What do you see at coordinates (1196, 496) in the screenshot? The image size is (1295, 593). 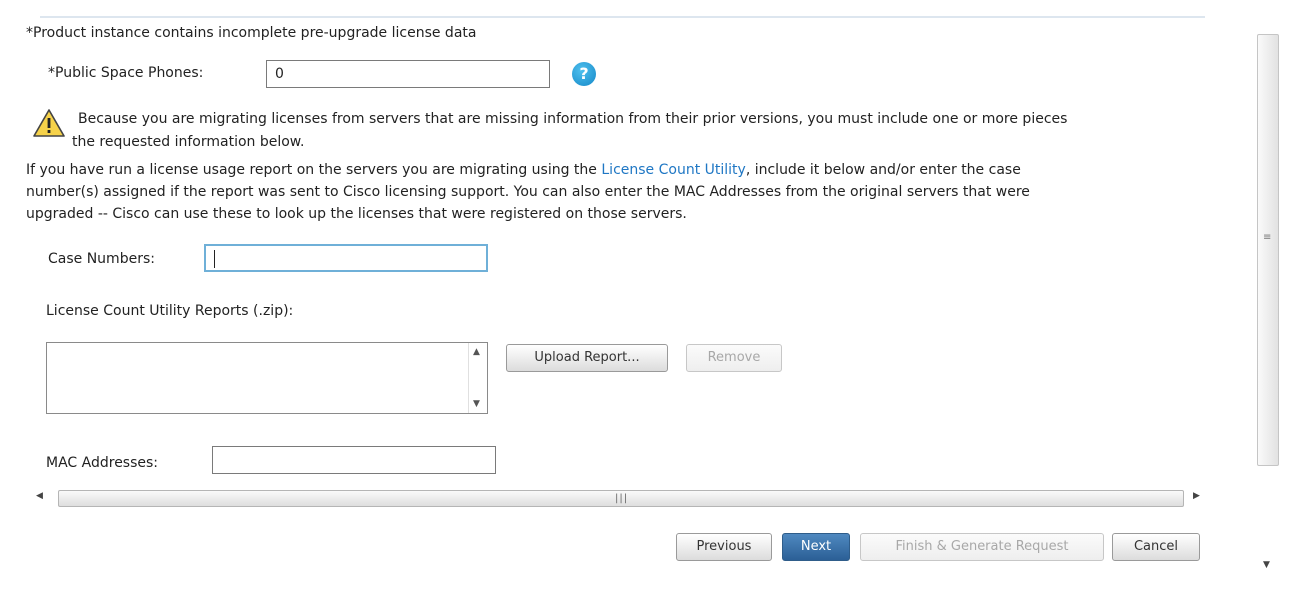 I see `scroll-right-icon: ▶` at bounding box center [1196, 496].